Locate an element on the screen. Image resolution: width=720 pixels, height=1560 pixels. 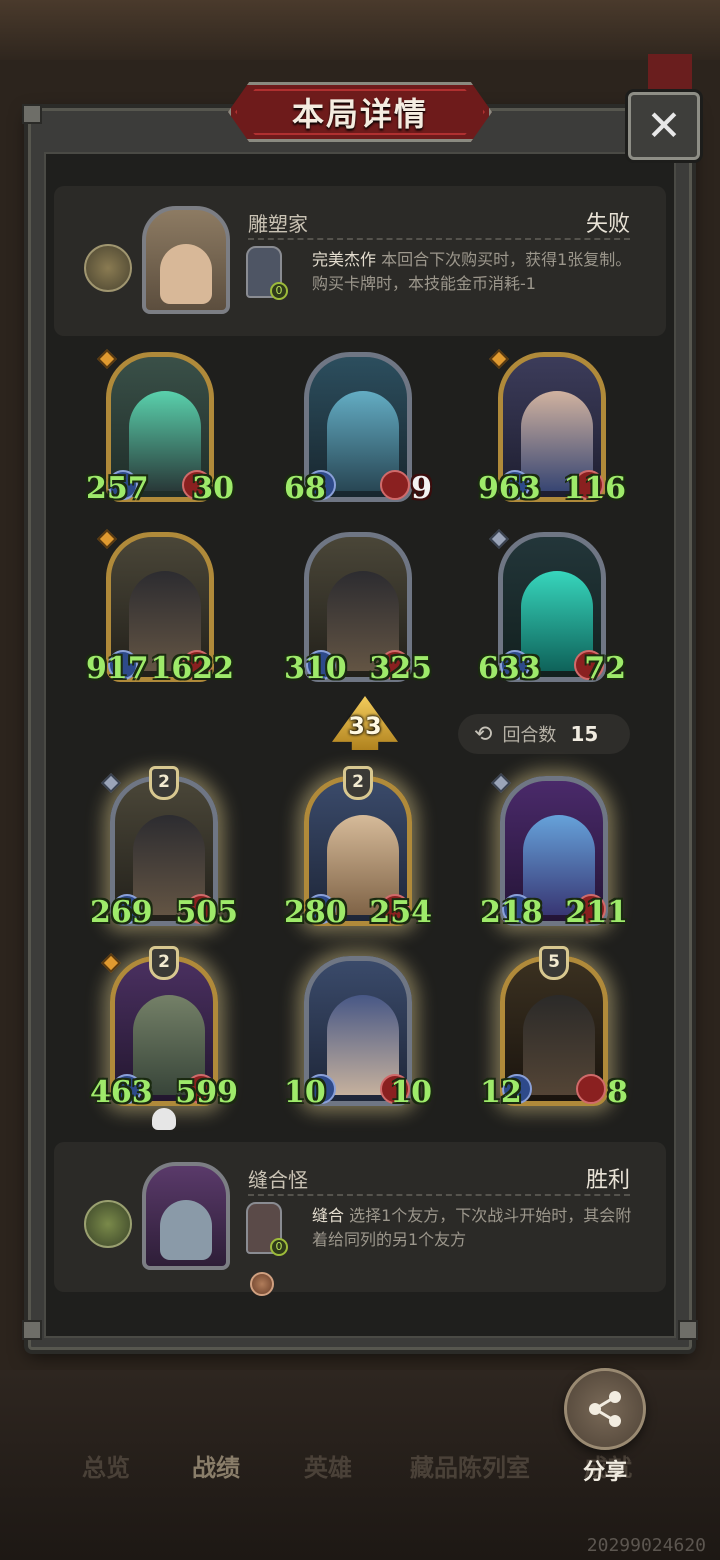
player-avatar is located at coordinates (186, 1216).